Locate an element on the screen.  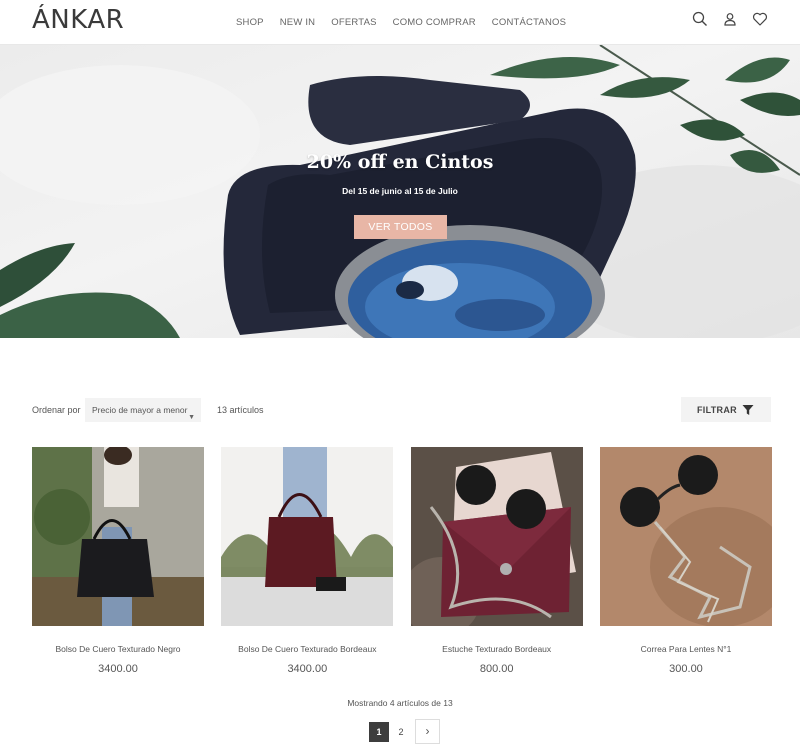
product-name: Estuche Texturado Bordeaux is located at coordinates (497, 649).